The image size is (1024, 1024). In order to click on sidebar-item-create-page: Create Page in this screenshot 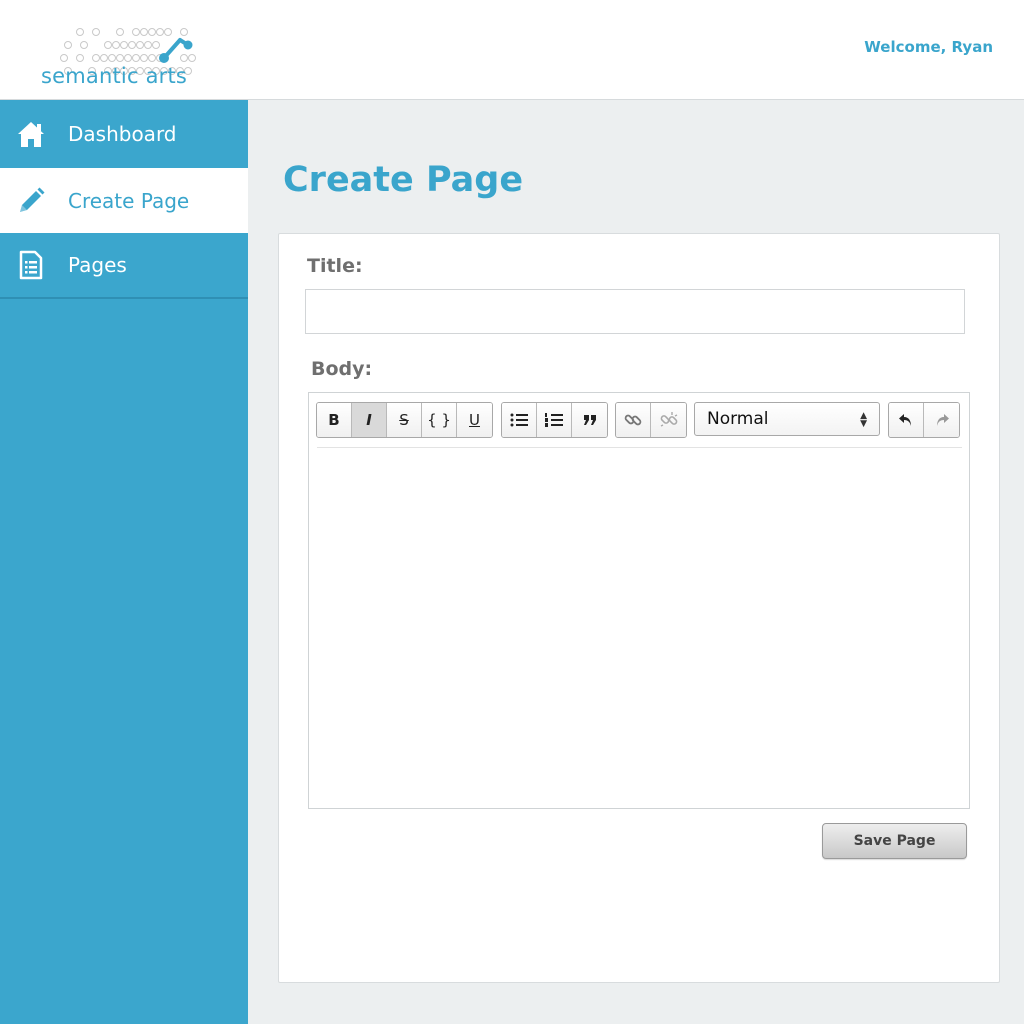, I will do `click(124, 200)`.